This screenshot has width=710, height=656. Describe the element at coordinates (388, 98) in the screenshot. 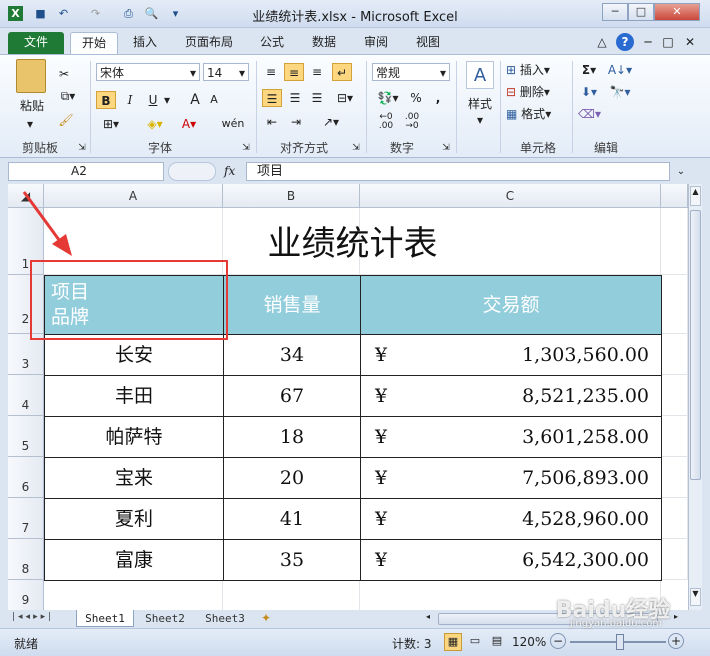

I see `currency-icon: 💱▾` at that location.